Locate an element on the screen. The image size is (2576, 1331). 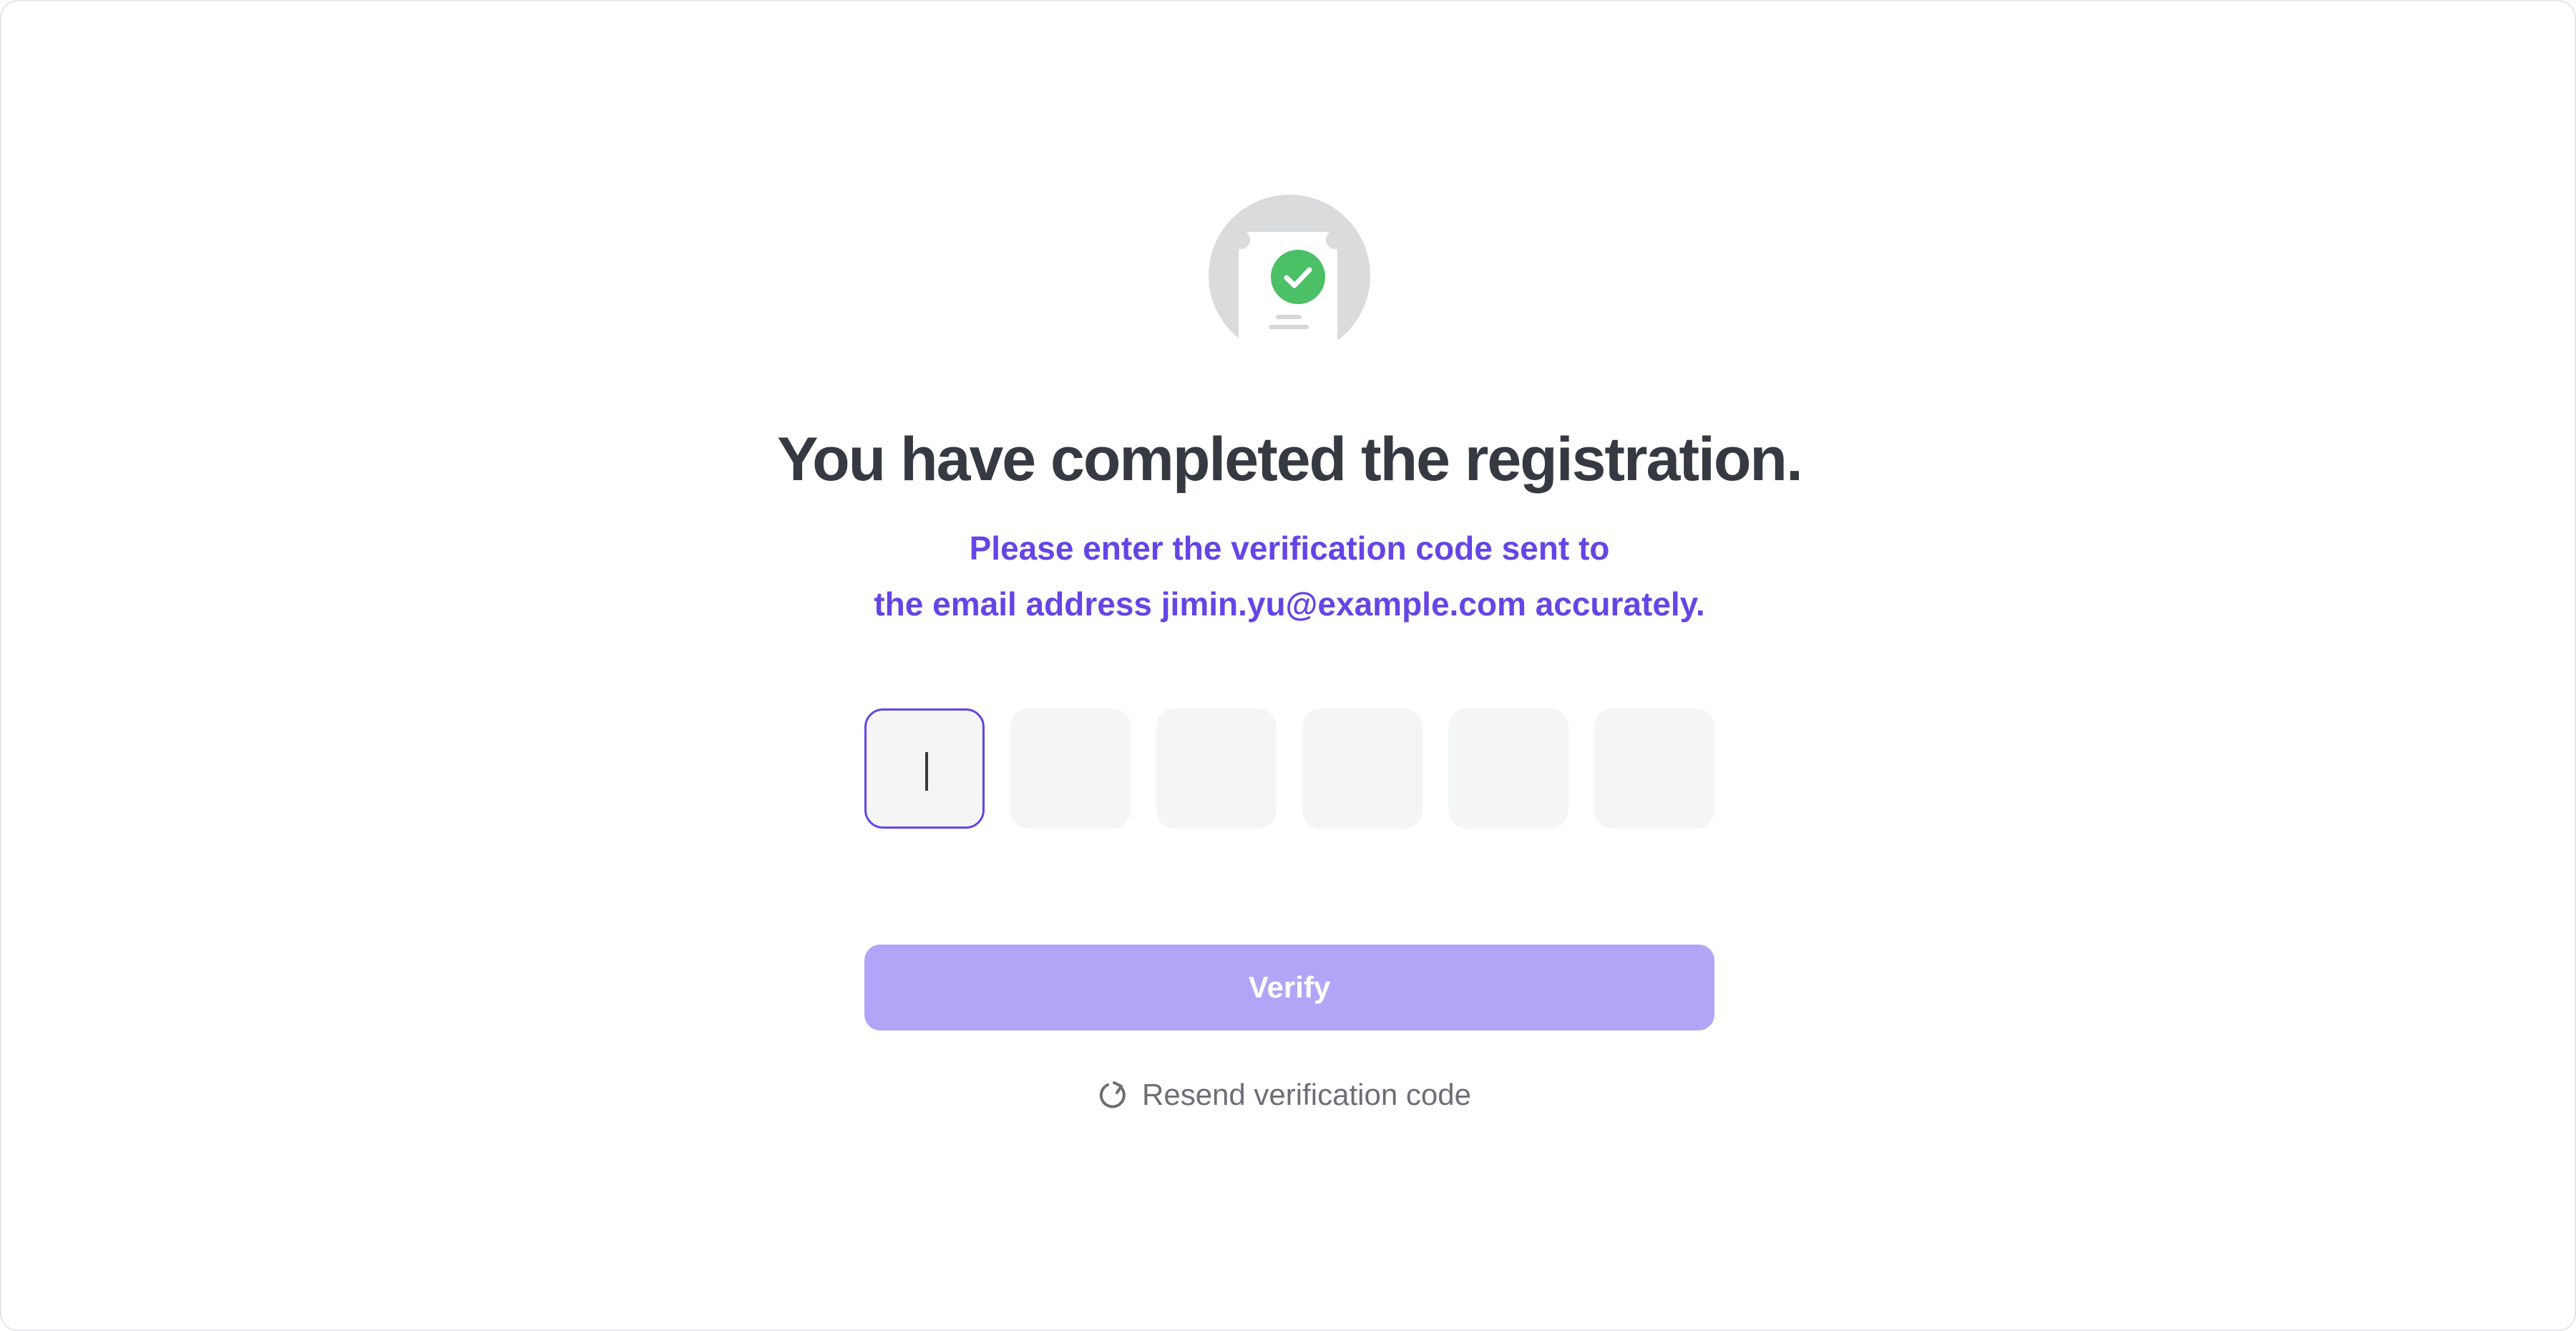
document-icon is located at coordinates (1288, 293).